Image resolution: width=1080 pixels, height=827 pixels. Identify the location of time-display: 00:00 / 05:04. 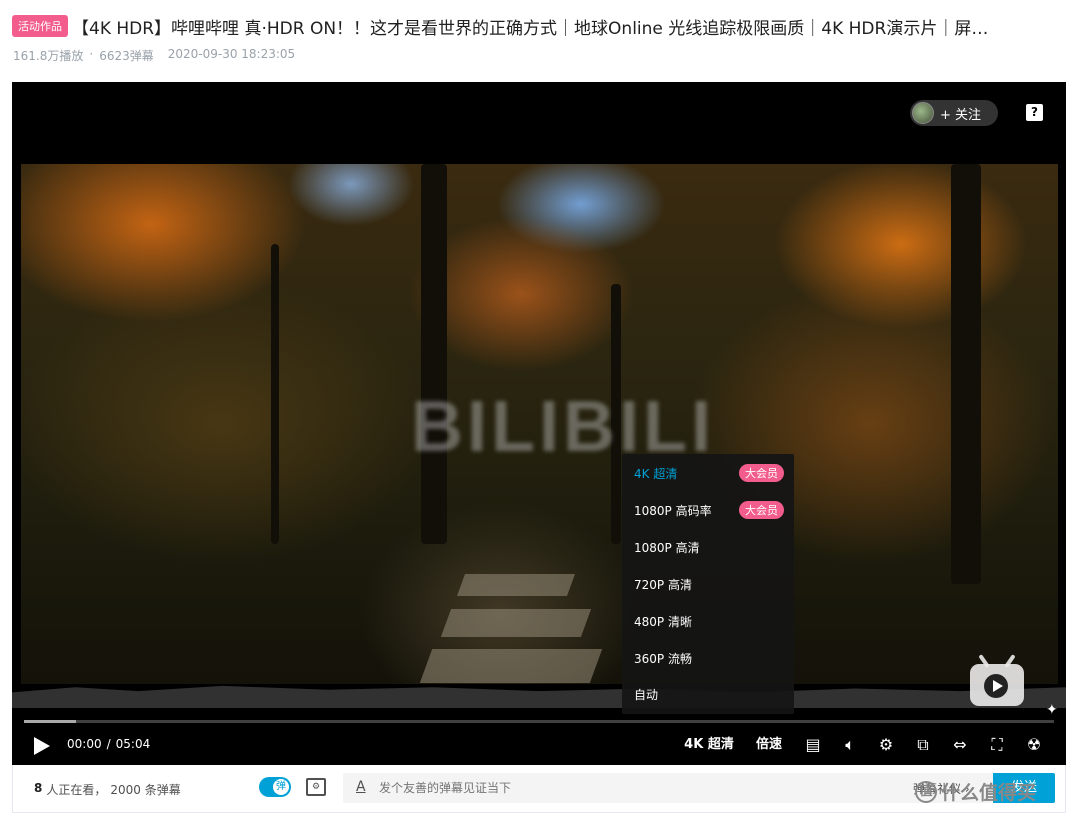
(108, 744).